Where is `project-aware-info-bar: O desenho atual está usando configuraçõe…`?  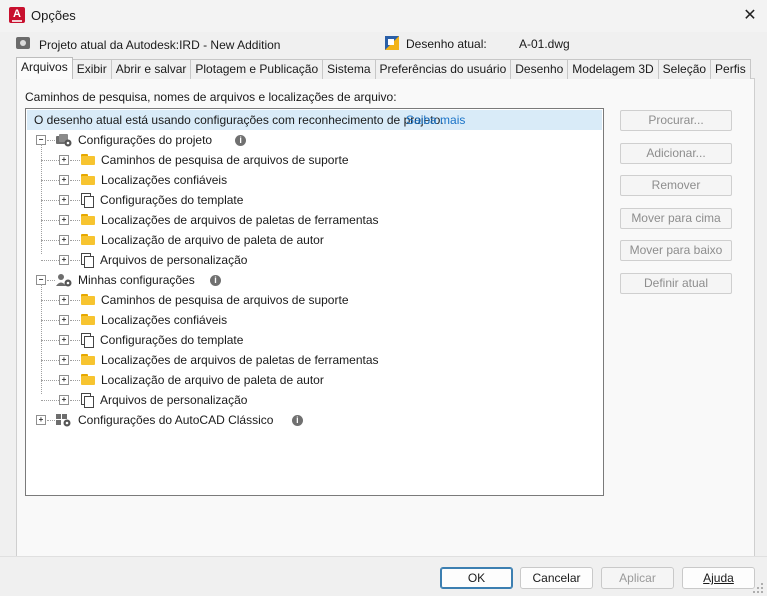 project-aware-info-bar: O desenho atual está usando configuraçõe… is located at coordinates (314, 120).